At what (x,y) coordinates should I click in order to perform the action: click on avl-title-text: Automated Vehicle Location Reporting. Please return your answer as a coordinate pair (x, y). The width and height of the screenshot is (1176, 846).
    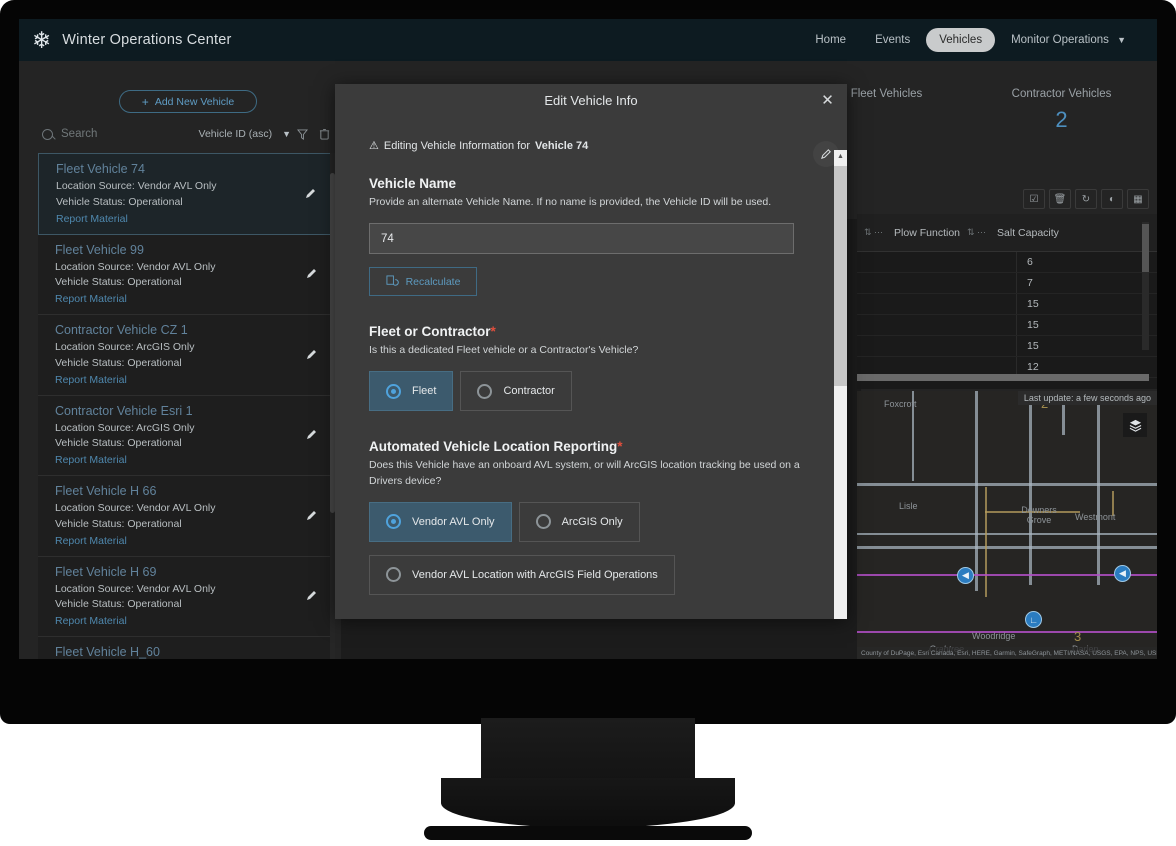
    Looking at the image, I should click on (493, 447).